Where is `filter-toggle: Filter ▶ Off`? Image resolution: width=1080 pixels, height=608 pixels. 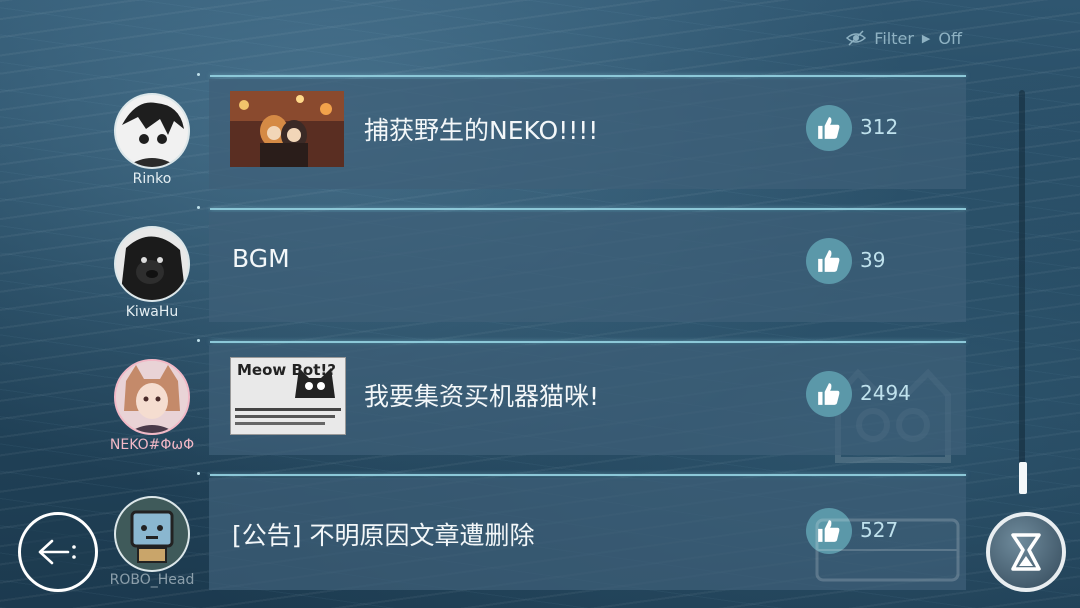
filter-toggle: Filter ▶ Off is located at coordinates (904, 38).